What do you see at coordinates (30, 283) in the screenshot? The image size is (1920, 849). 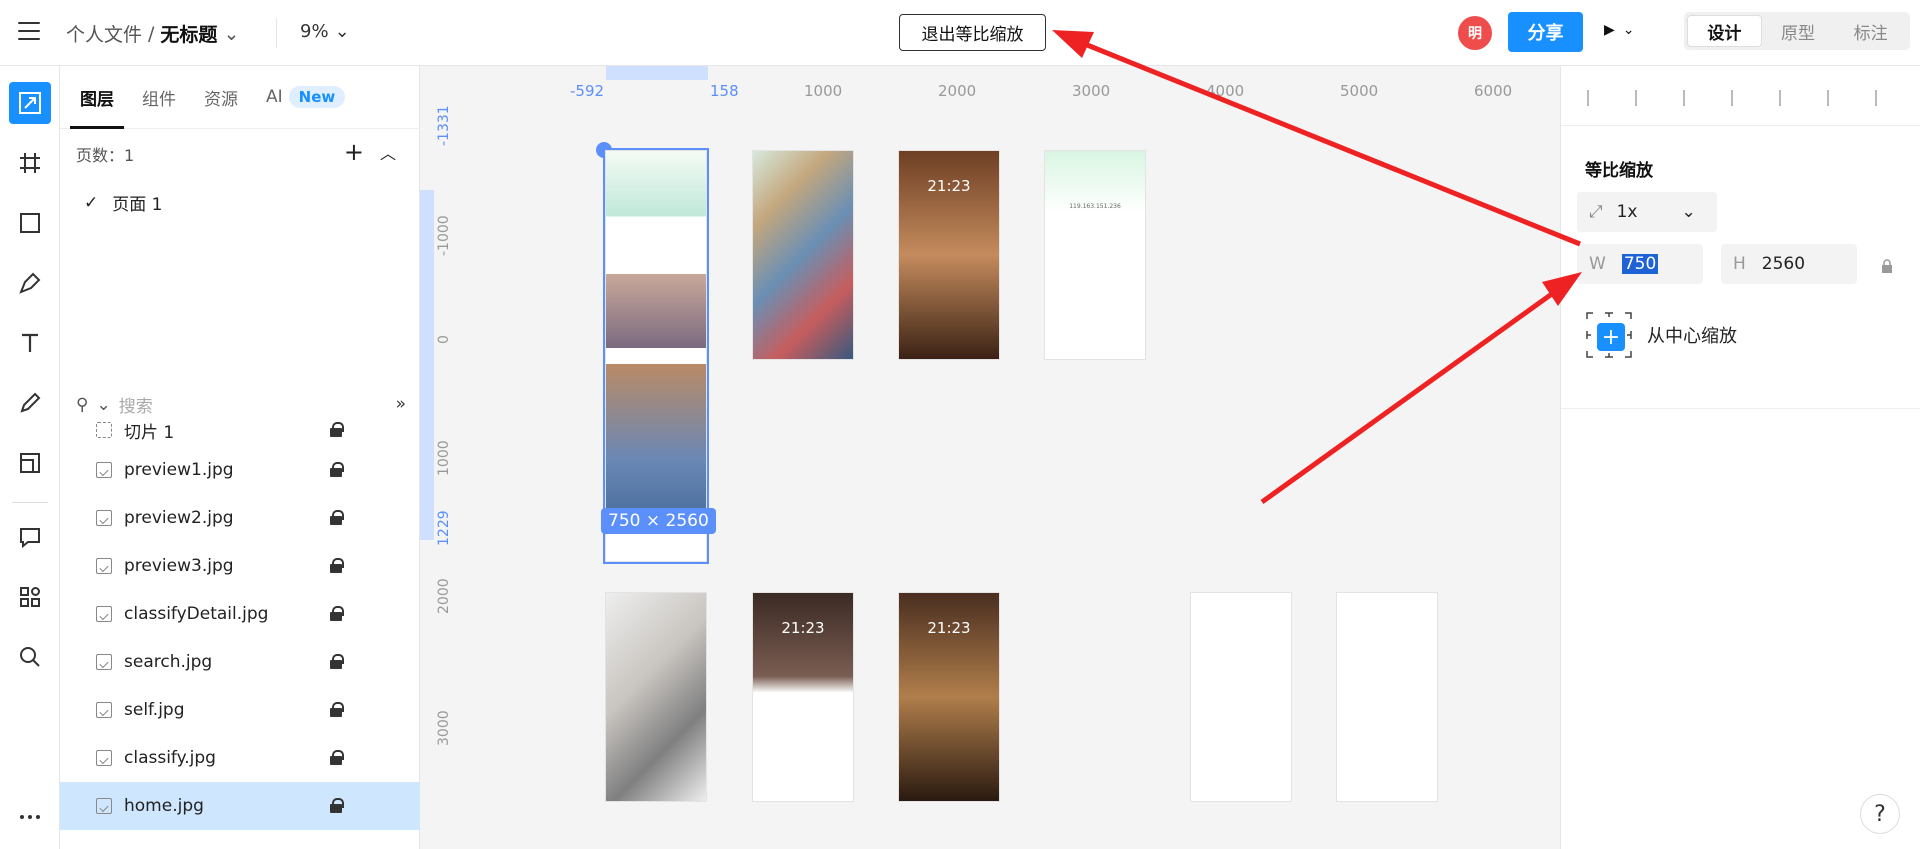 I see `pen-icon` at bounding box center [30, 283].